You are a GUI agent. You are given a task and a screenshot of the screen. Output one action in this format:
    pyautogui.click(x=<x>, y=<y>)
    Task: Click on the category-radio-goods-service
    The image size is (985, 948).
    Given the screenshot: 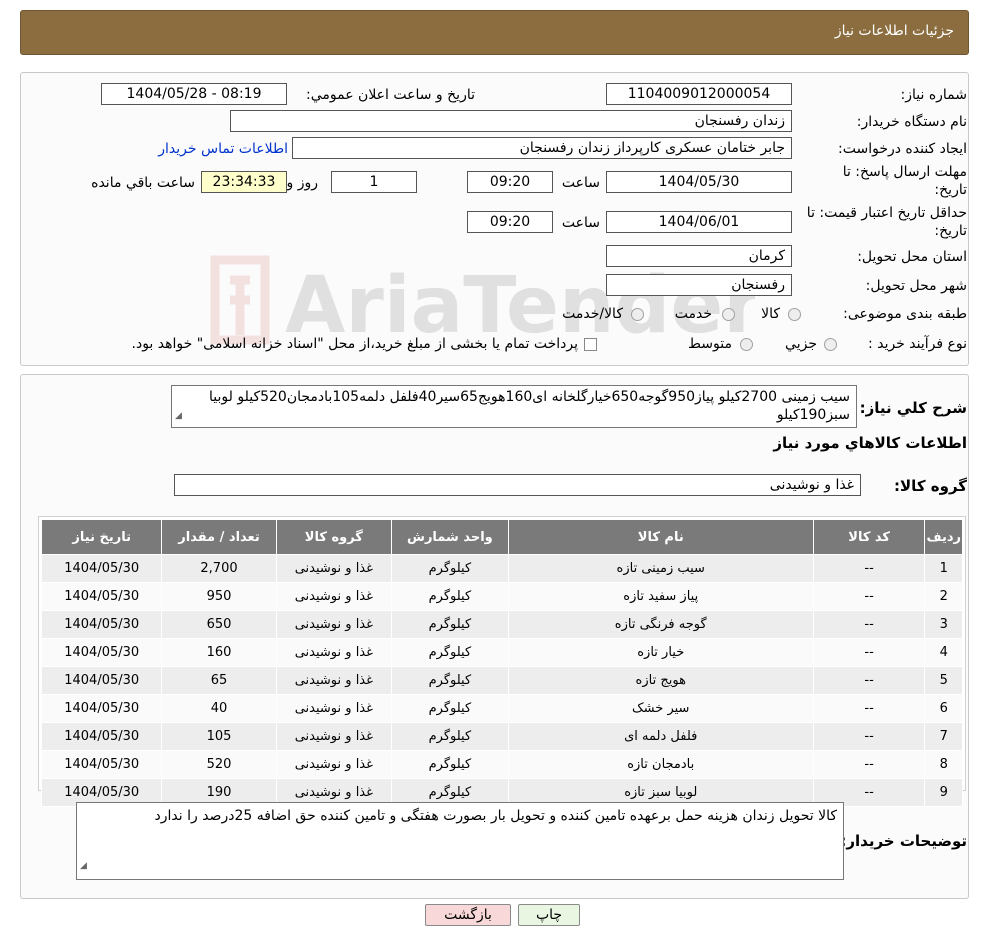 What is the action you would take?
    pyautogui.click(x=637, y=314)
    